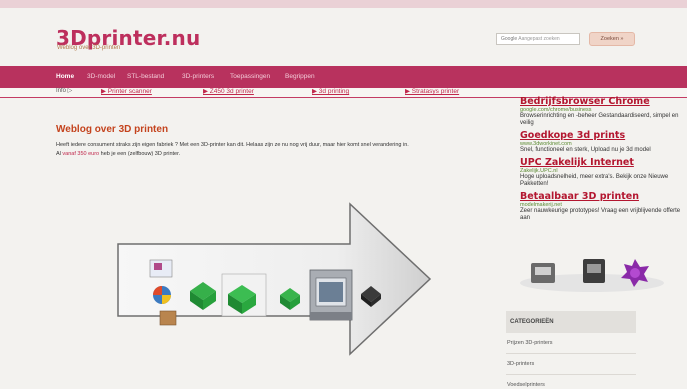 Image resolution: width=687 pixels, height=389 pixels. I want to click on adchoices-info: Info ▷, so click(64, 90).